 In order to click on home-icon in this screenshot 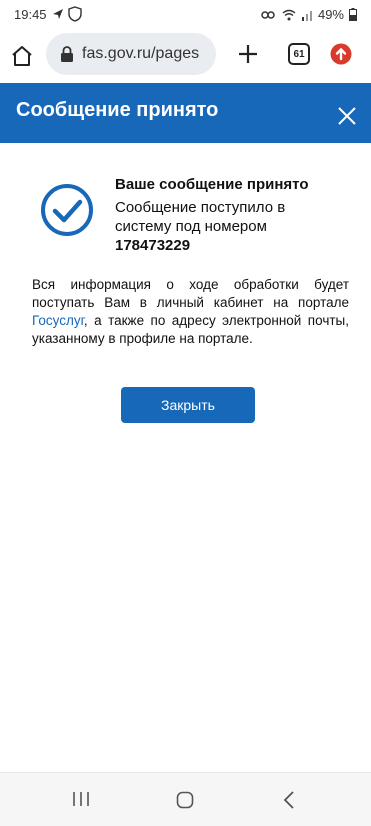, I will do `click(22, 56)`.